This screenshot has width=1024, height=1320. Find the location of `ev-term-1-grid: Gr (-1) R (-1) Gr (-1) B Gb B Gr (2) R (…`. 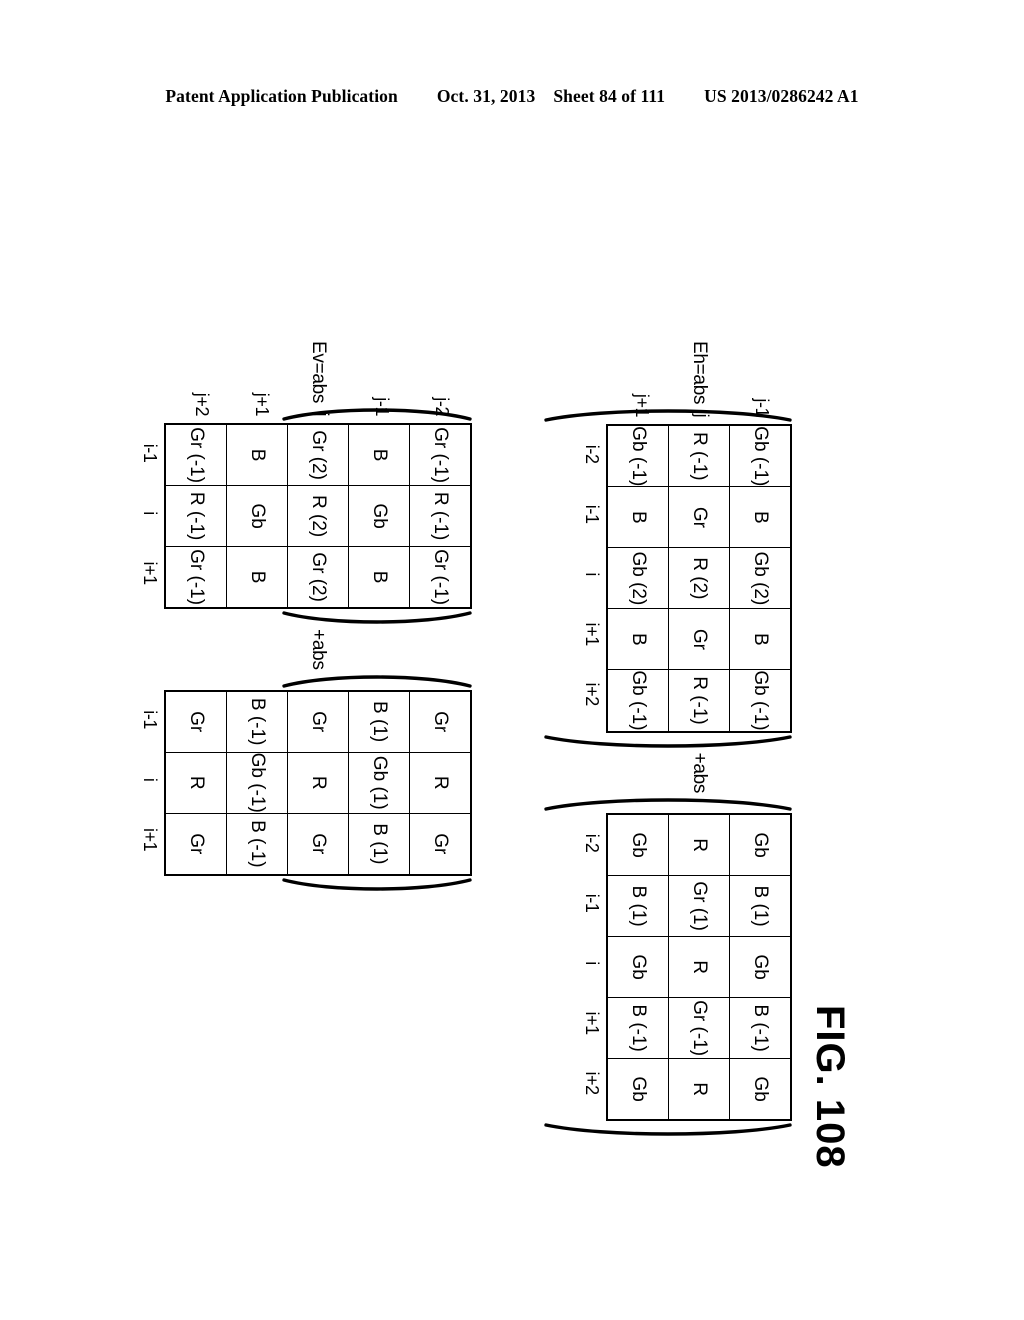

ev-term-1-grid: Gr (-1) R (-1) Gr (-1) B Gb B Gr (2) R (… is located at coordinates (318, 516).